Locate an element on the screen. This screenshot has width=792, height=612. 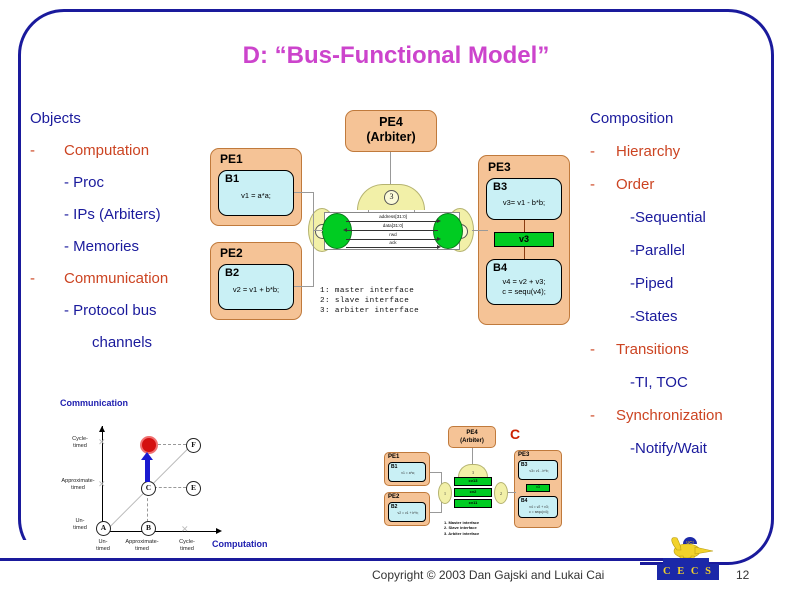
mini-pe3-channel-v3: v3 is located at coordinates (538, 488).